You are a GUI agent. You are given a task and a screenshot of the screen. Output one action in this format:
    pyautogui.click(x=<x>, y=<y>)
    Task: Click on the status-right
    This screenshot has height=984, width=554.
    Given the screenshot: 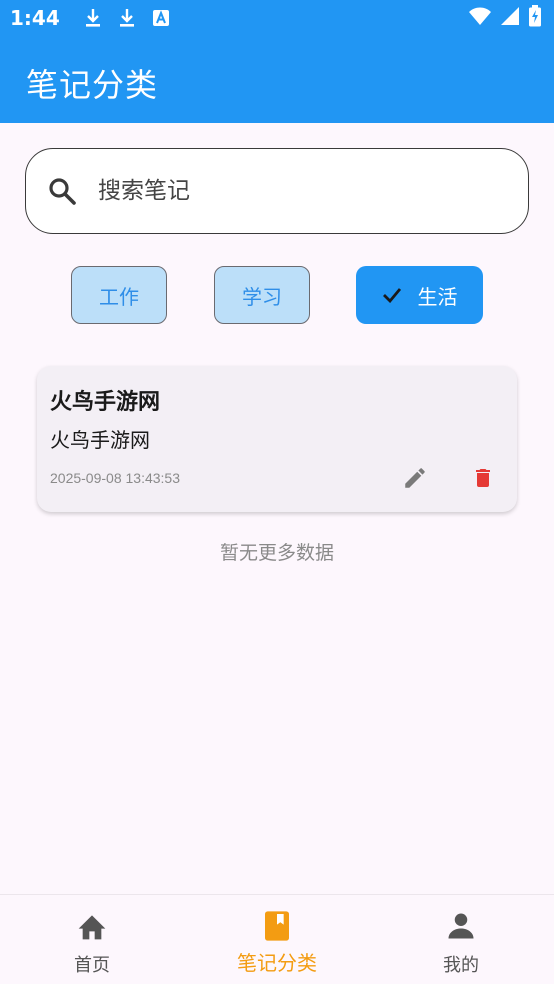 What is the action you would take?
    pyautogui.click(x=505, y=18)
    